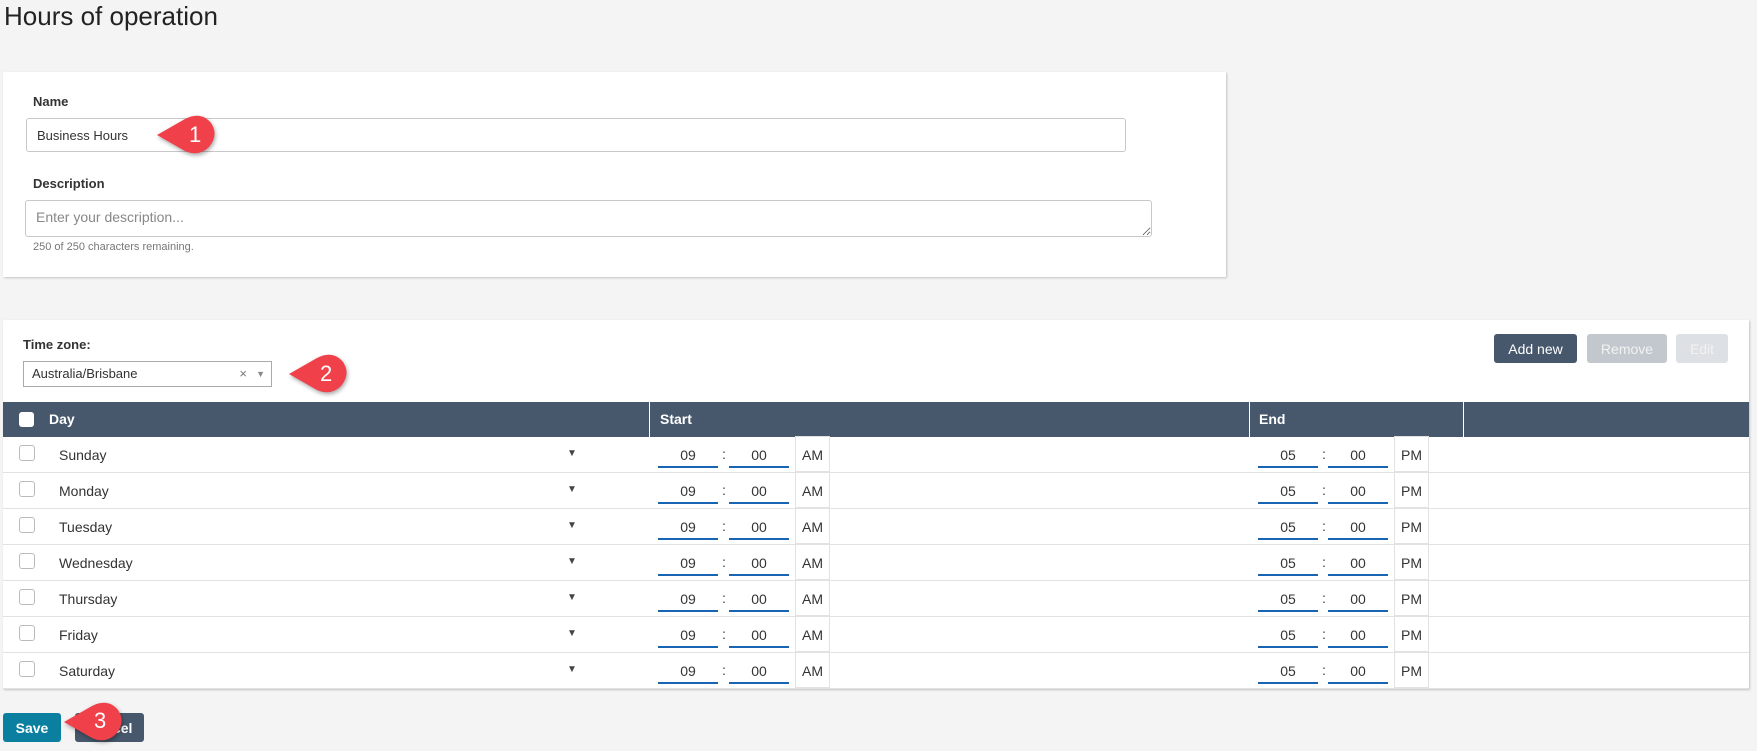  What do you see at coordinates (96, 563) in the screenshot?
I see `day-select: Wednesday` at bounding box center [96, 563].